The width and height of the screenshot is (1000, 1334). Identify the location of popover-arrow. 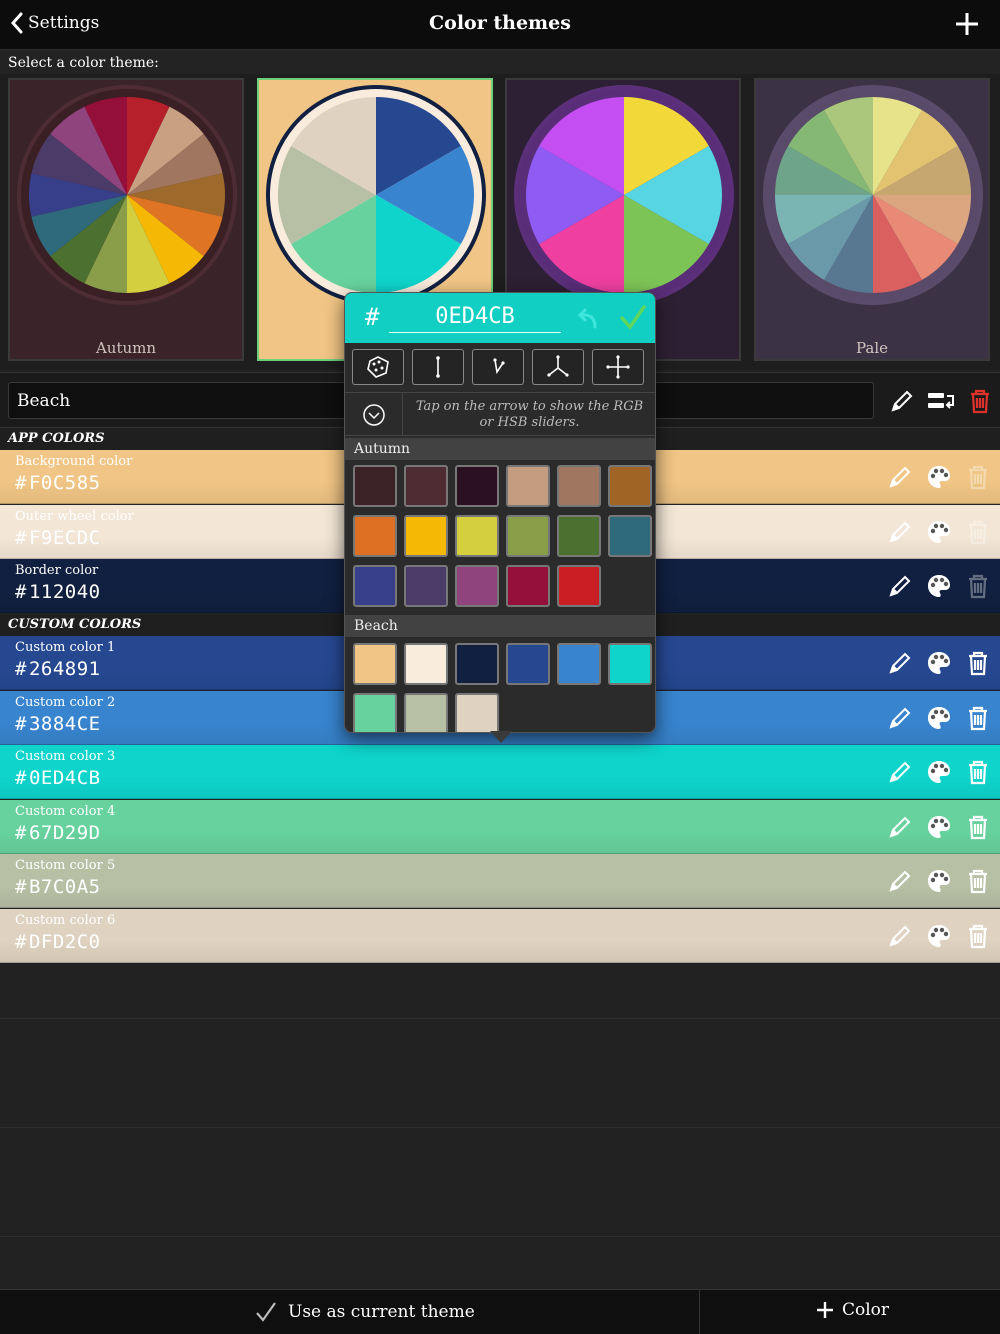
(501, 737).